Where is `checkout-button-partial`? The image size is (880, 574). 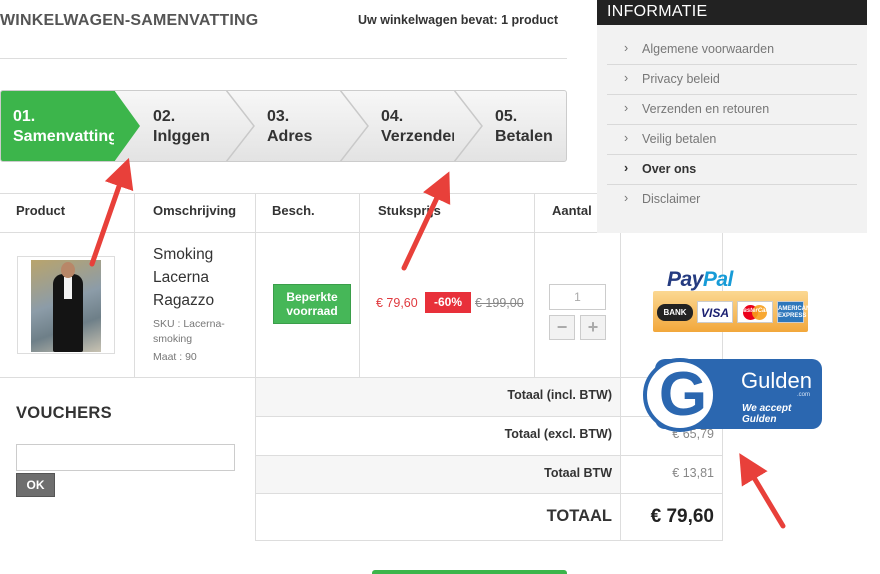 checkout-button-partial is located at coordinates (469, 572).